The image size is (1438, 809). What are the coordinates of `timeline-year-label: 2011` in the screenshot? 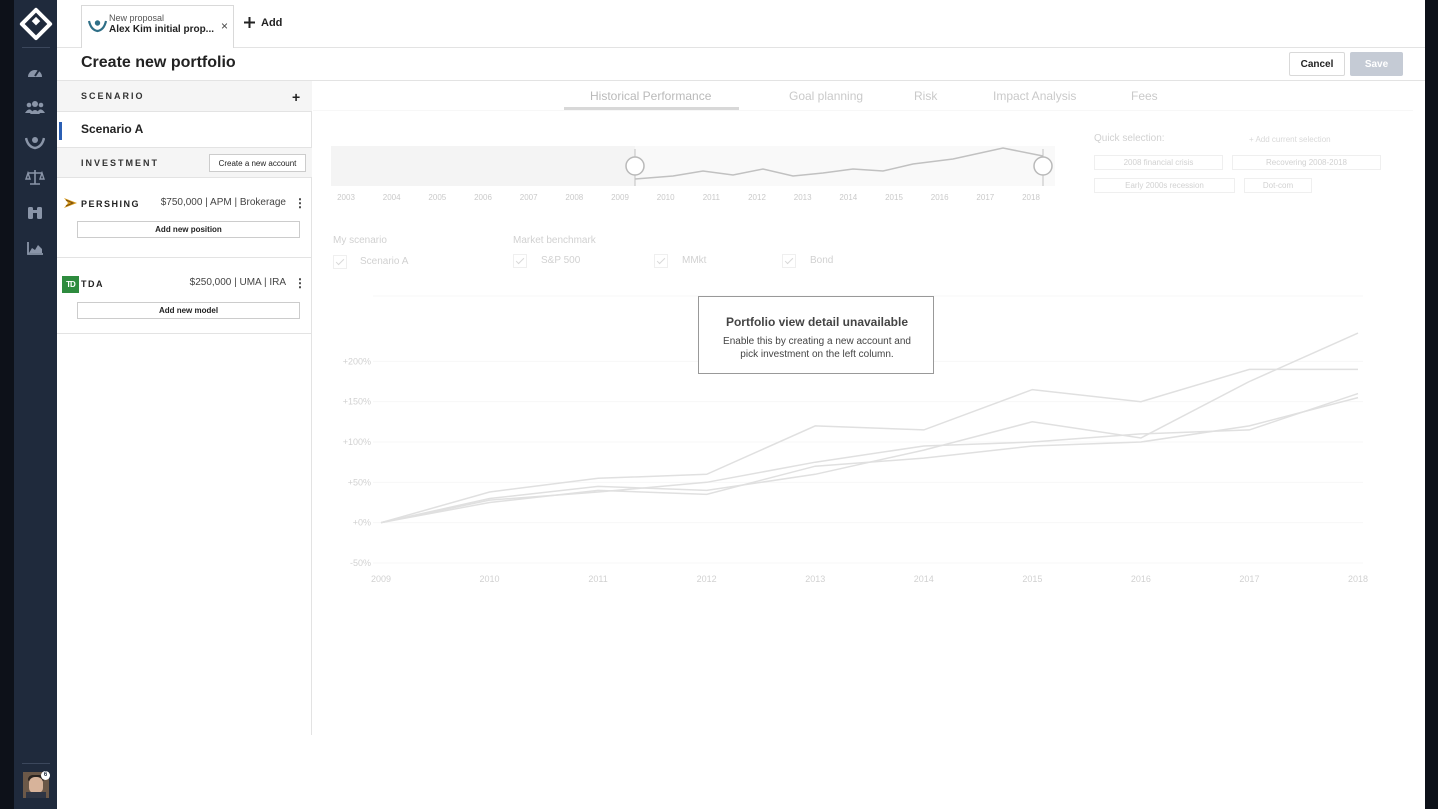 It's located at (712, 197).